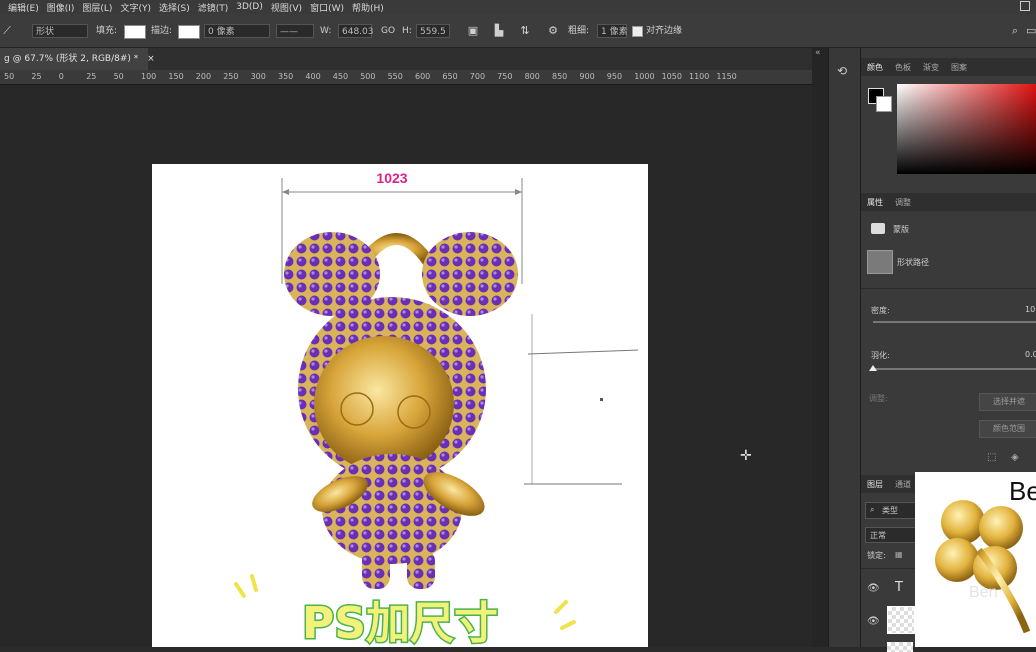 The image size is (1036, 652). Describe the element at coordinates (189, 32) in the screenshot. I see `stroke-swatch` at that location.